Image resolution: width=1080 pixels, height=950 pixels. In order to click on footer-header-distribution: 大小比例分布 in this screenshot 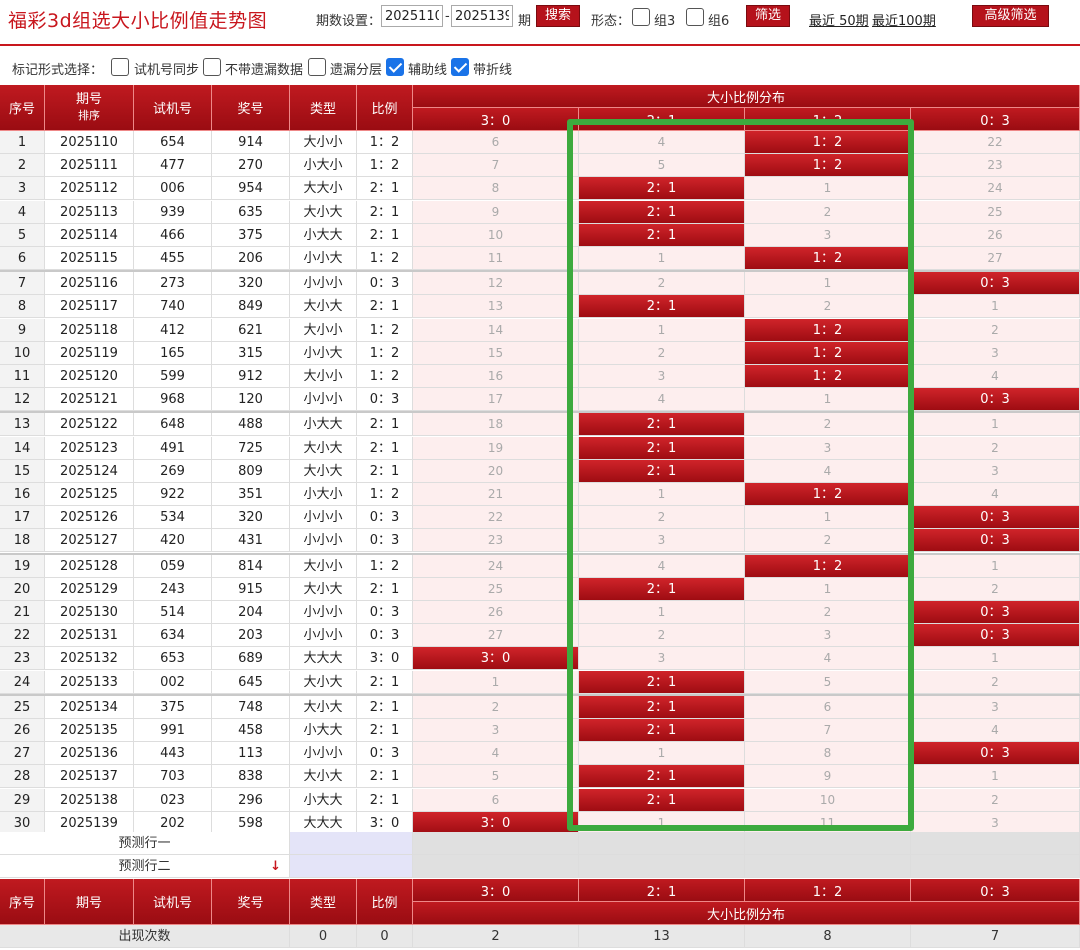, I will do `click(746, 913)`.